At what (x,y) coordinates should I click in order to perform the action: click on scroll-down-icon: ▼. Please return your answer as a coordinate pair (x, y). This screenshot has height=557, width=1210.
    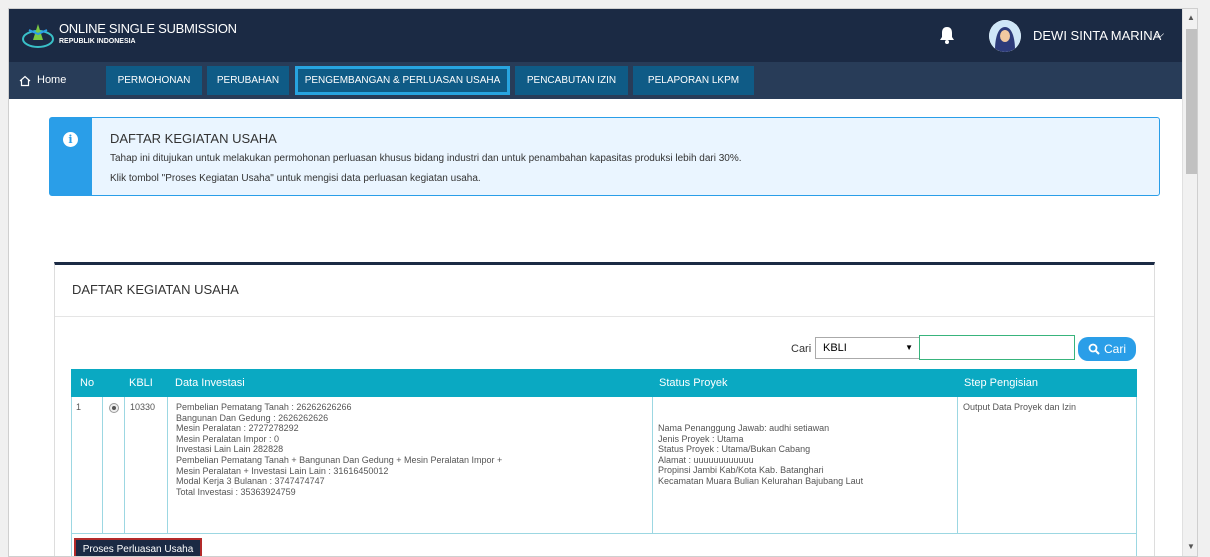
    Looking at the image, I should click on (1191, 546).